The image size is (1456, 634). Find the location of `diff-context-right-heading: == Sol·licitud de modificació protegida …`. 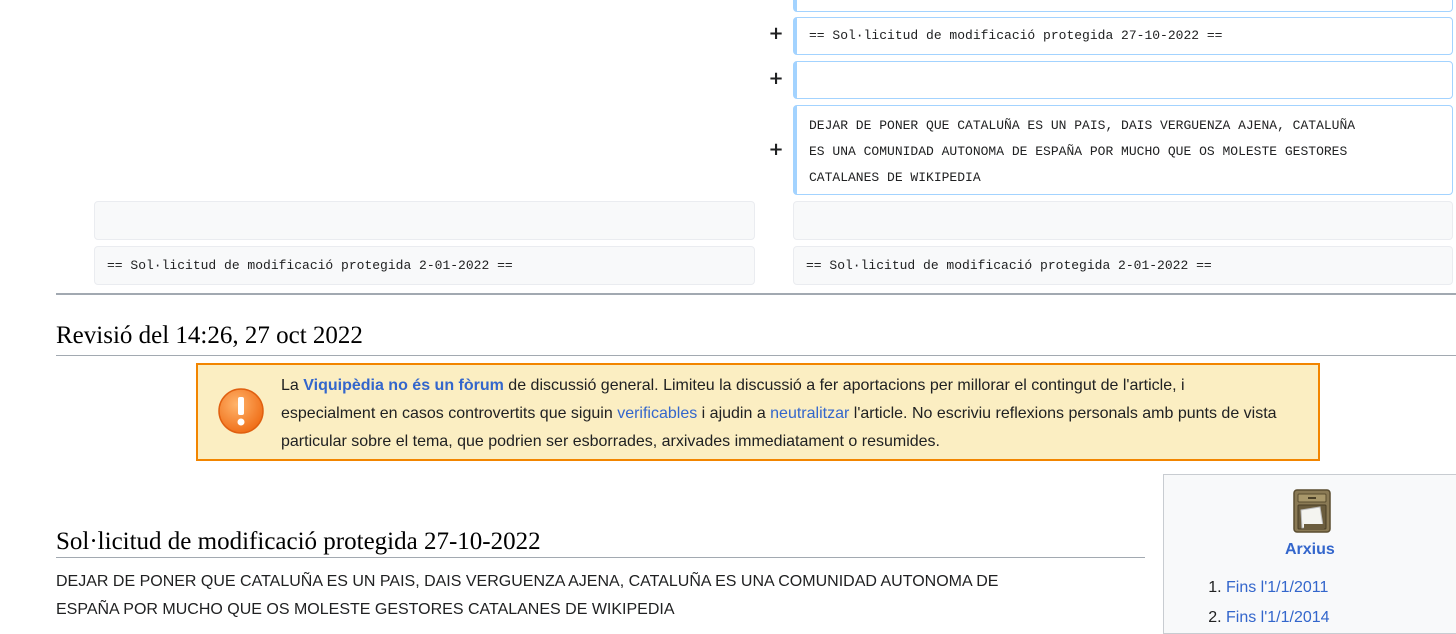

diff-context-right-heading: == Sol·licitud de modificació protegida … is located at coordinates (1123, 265).